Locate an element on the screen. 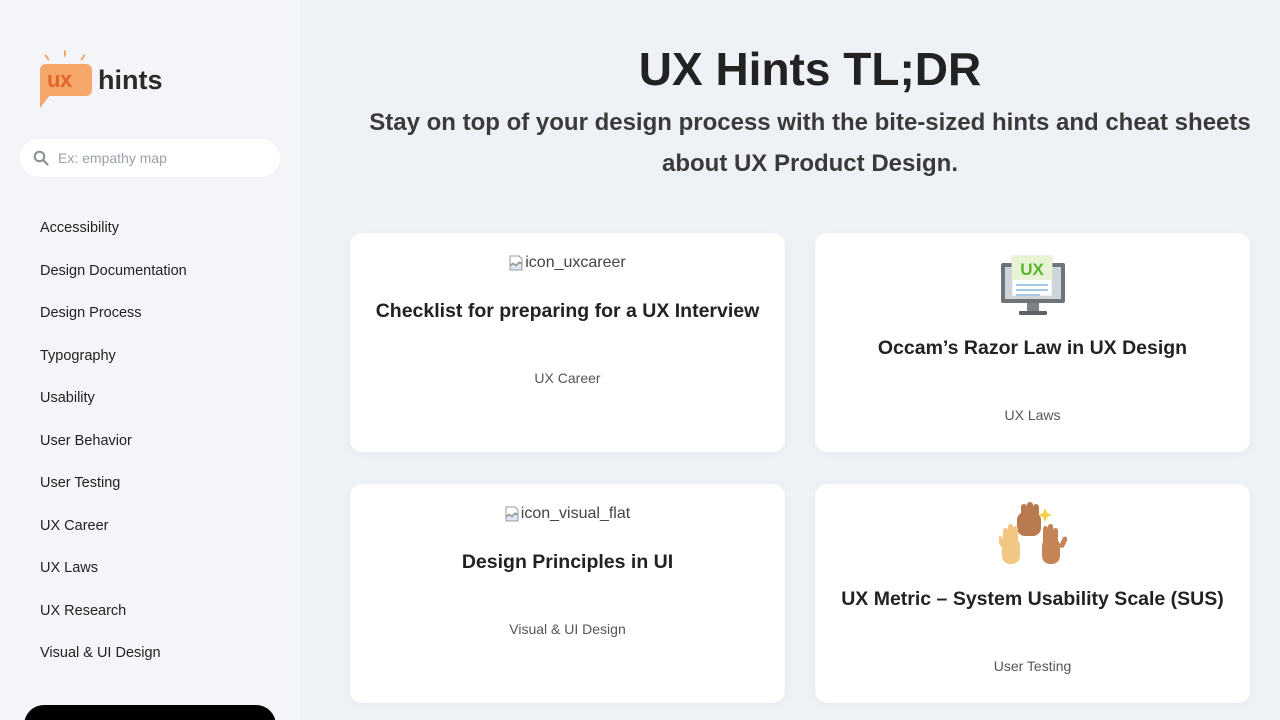 This screenshot has height=720, width=1280. nav-item-user-behavior: User Behavior is located at coordinates (113, 452).